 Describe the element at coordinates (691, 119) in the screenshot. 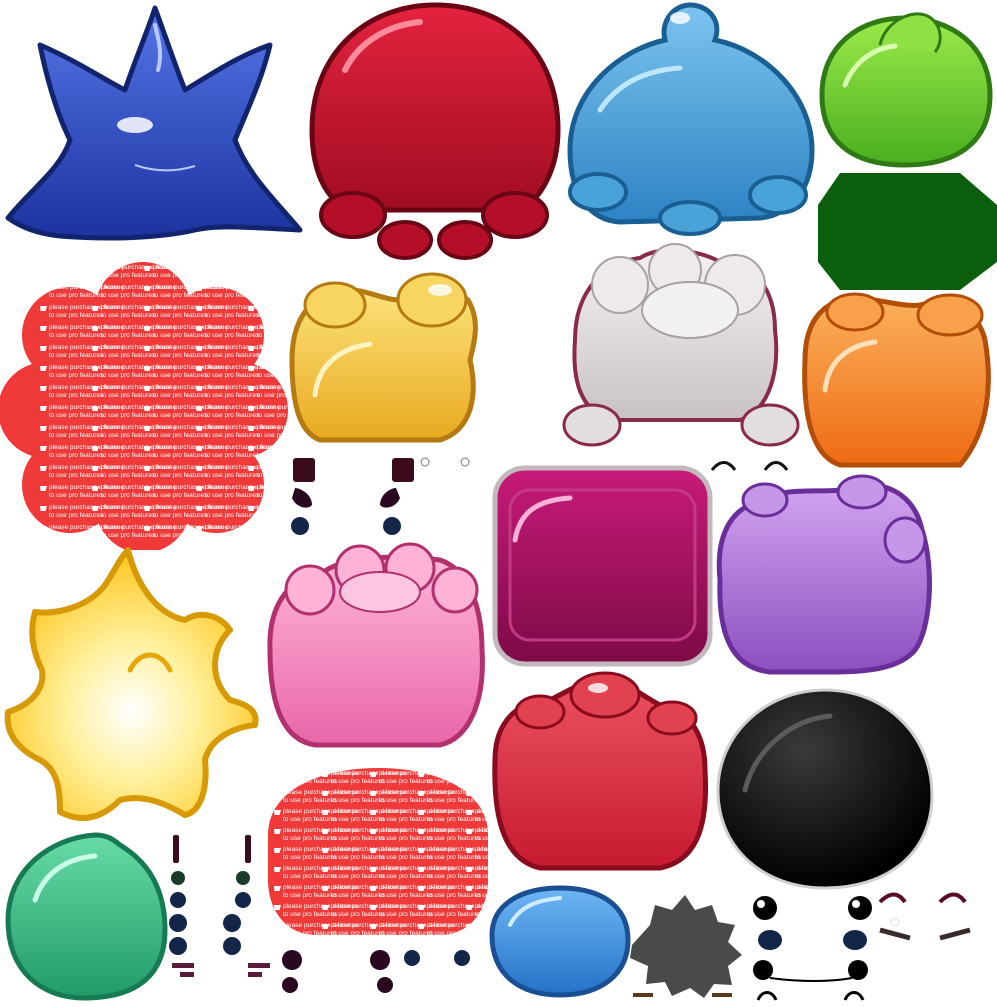

I see `sky-blue-slime-sprite` at that location.